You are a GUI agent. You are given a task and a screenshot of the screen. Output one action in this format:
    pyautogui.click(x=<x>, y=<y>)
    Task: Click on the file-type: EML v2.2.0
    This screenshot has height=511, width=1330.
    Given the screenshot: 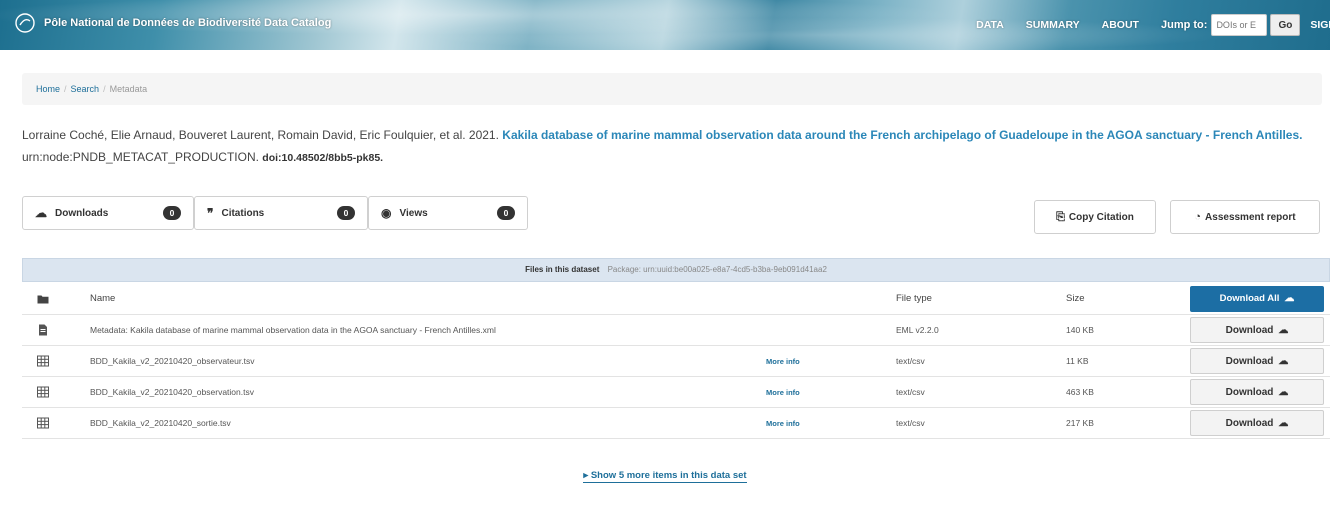 What is the action you would take?
    pyautogui.click(x=917, y=330)
    